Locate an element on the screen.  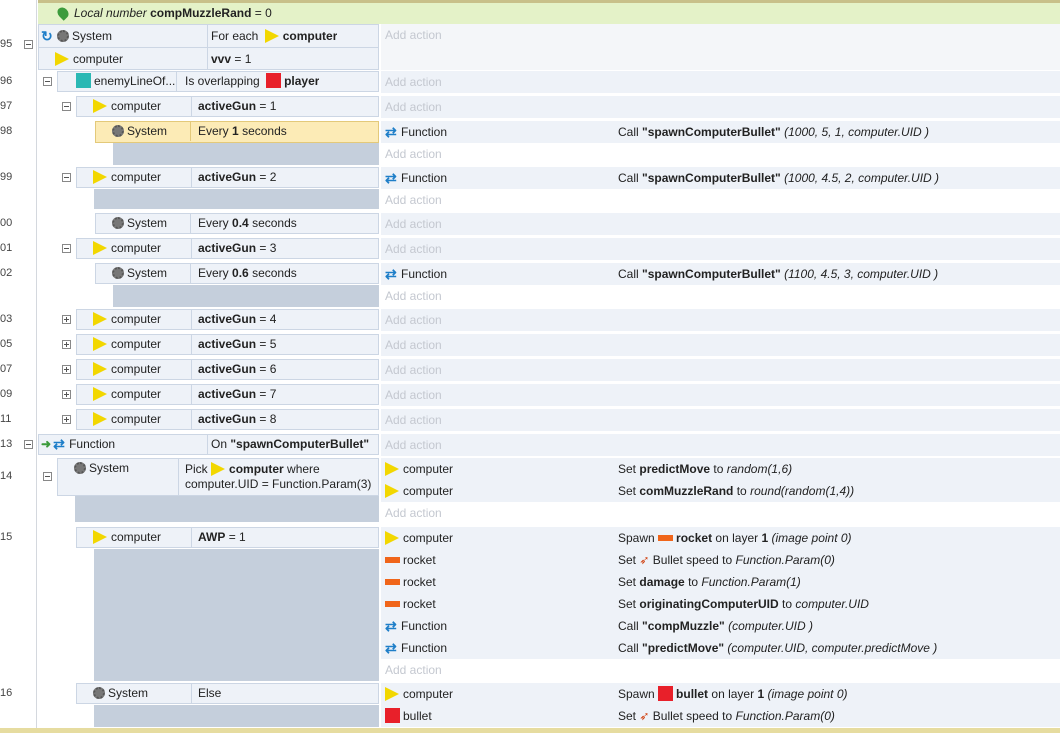
collapsed-event-conditions: computer activeGun = 7 is located at coordinates (227, 394).